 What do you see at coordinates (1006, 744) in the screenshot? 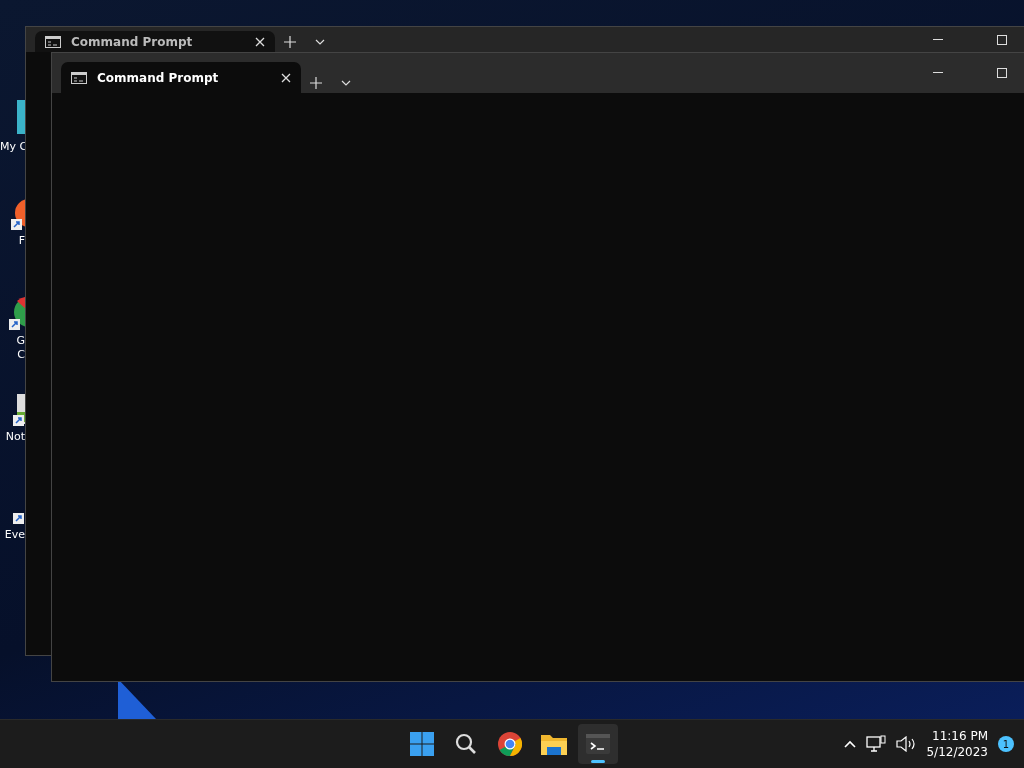
I see `notification-badge: 1` at bounding box center [1006, 744].